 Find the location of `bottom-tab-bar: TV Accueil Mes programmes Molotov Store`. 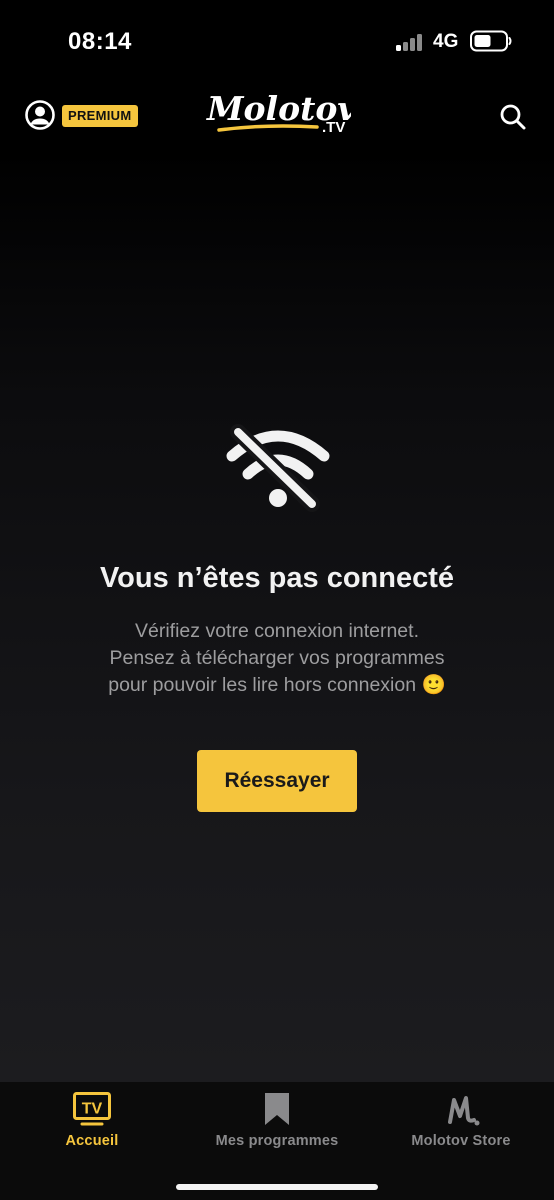

bottom-tab-bar: TV Accueil Mes programmes Molotov Store is located at coordinates (277, 1141).